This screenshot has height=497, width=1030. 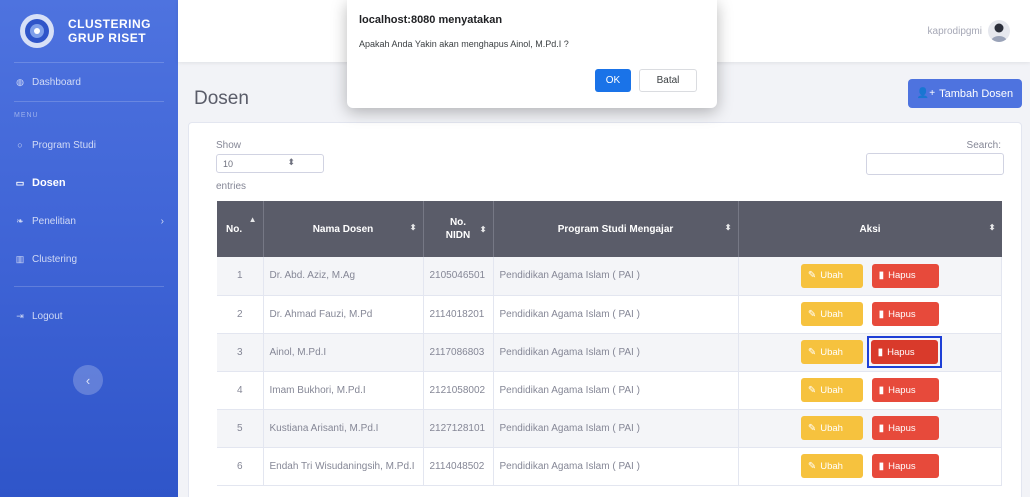 What do you see at coordinates (89, 221) in the screenshot?
I see `sidebar-item-penelitian: ❧ Penelitian ›` at bounding box center [89, 221].